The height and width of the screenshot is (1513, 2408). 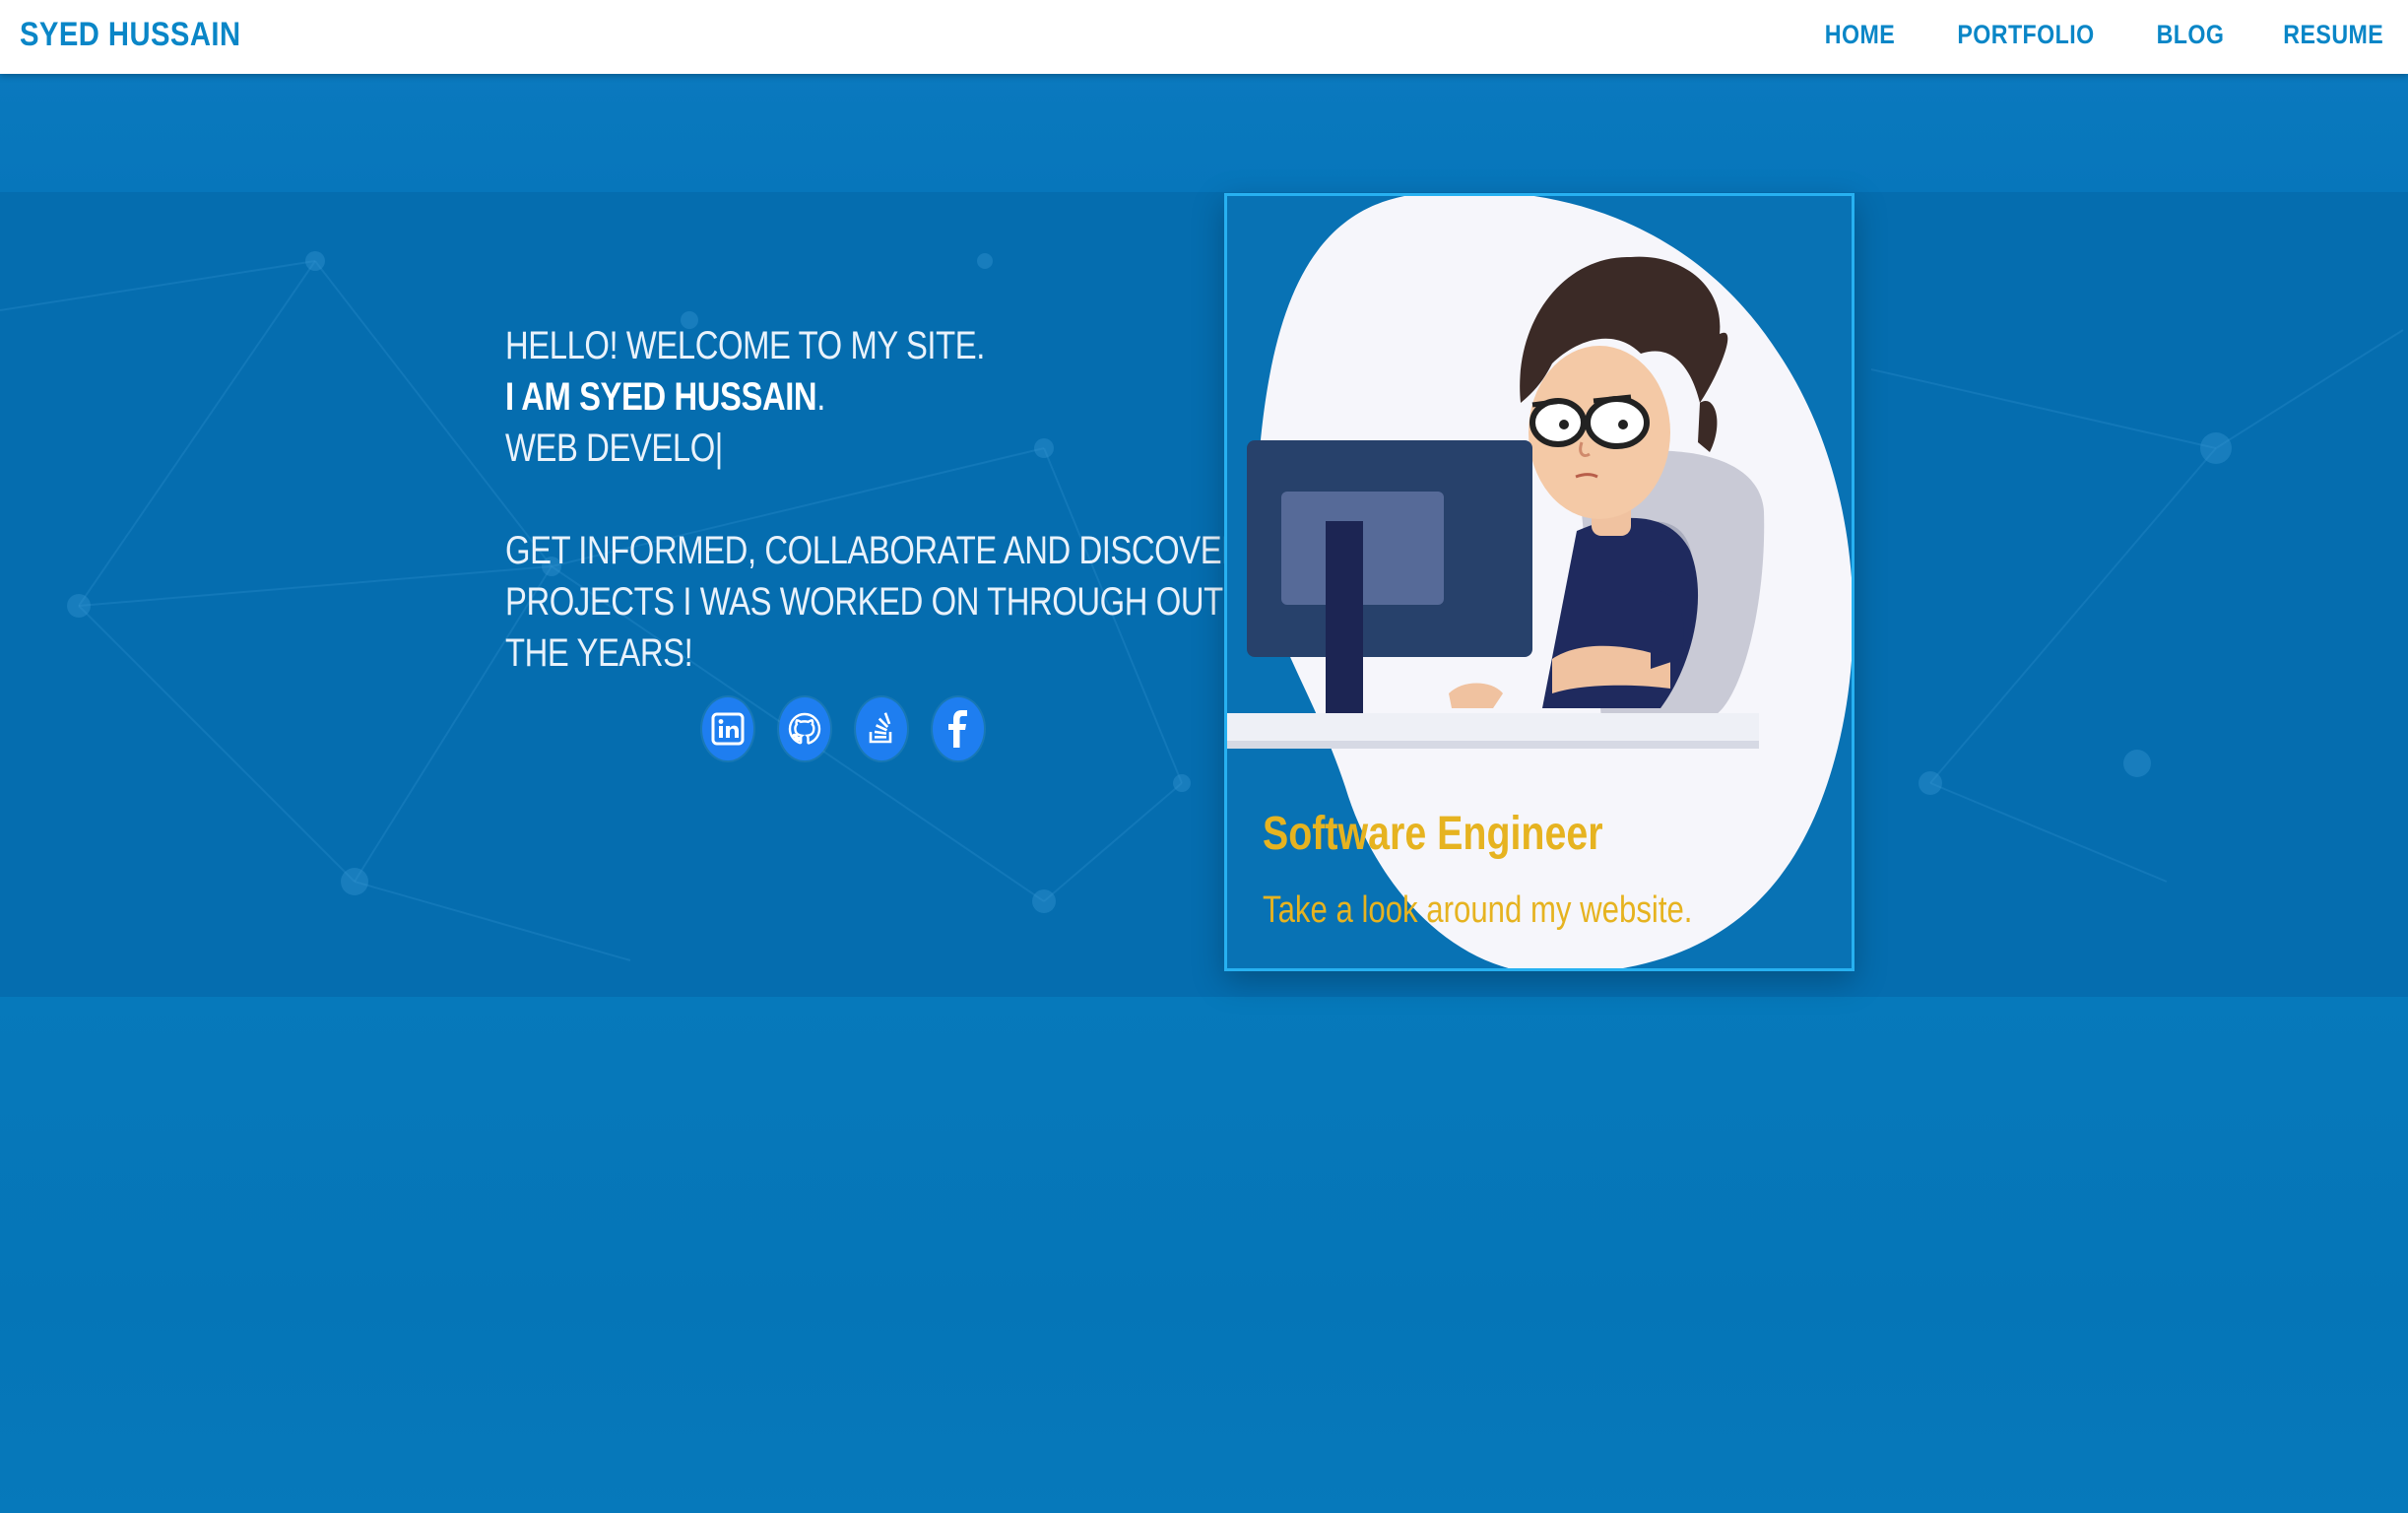 I want to click on nav-resume-link: RESUME, so click(x=2334, y=35).